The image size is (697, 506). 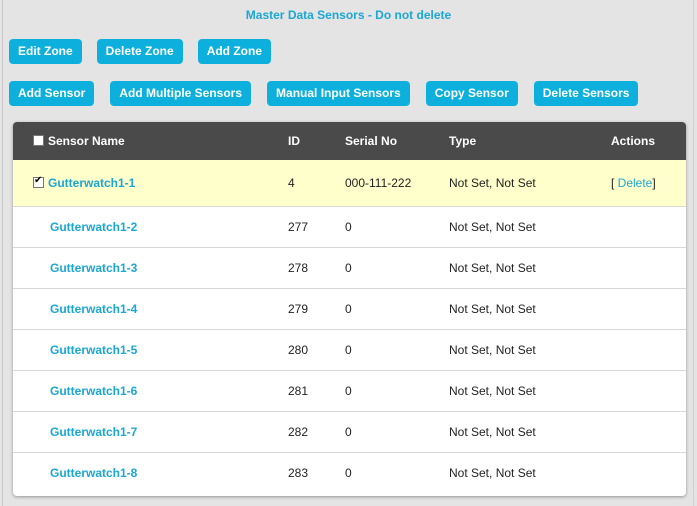 I want to click on sensor-name-link: Gutterwatch1-2, so click(x=93, y=227).